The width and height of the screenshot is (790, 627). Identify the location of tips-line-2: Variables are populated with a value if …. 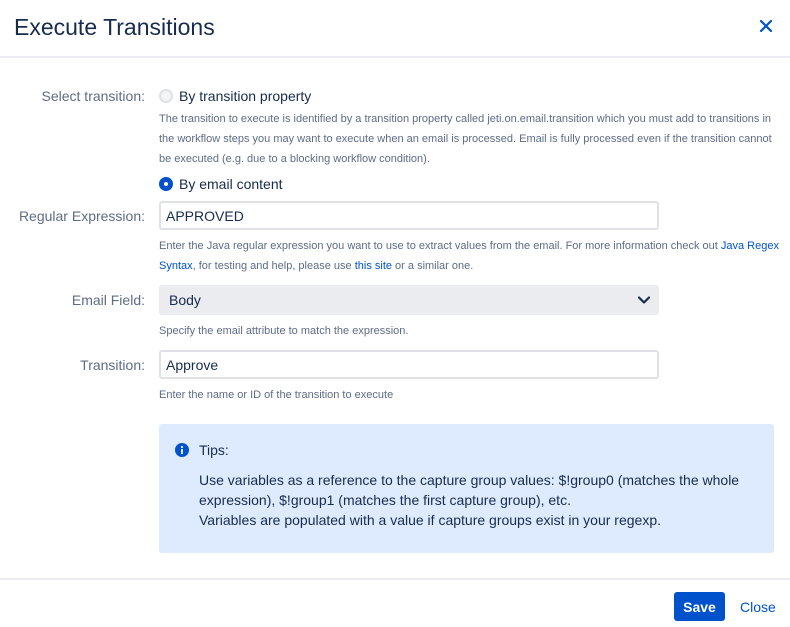
(430, 520).